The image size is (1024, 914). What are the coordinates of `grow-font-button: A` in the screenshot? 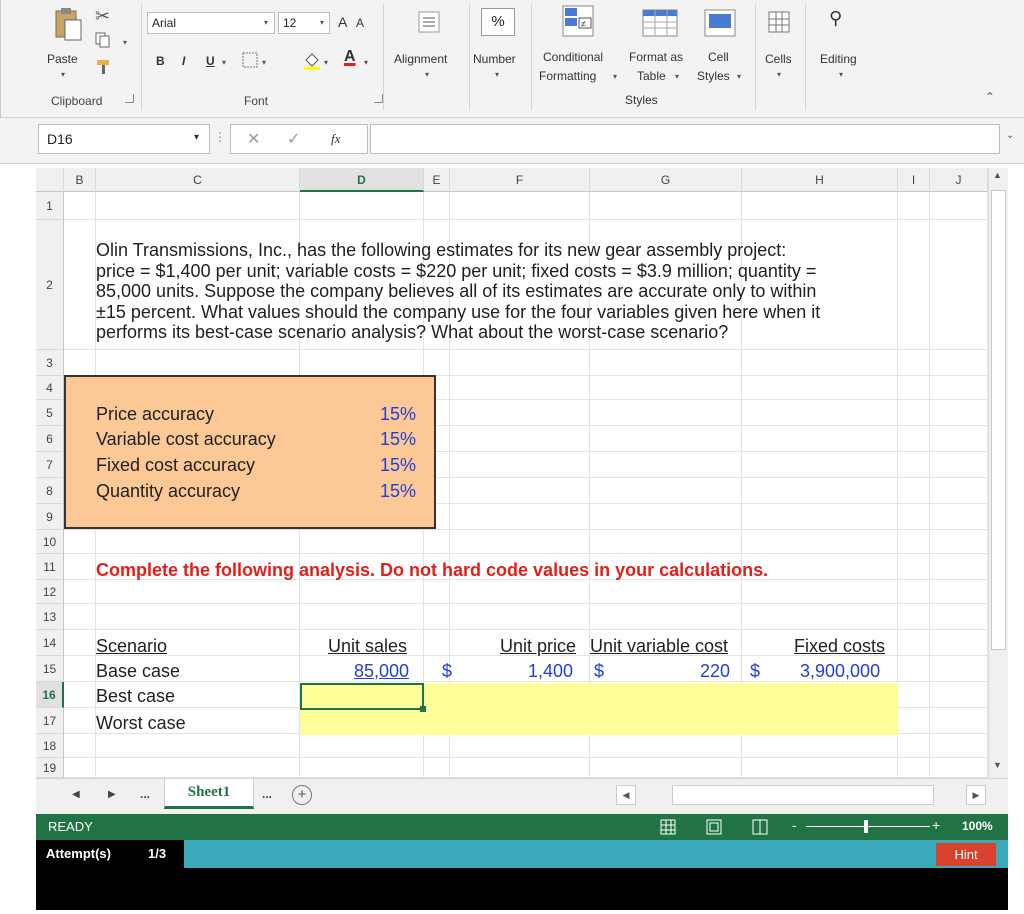 It's located at (342, 22).